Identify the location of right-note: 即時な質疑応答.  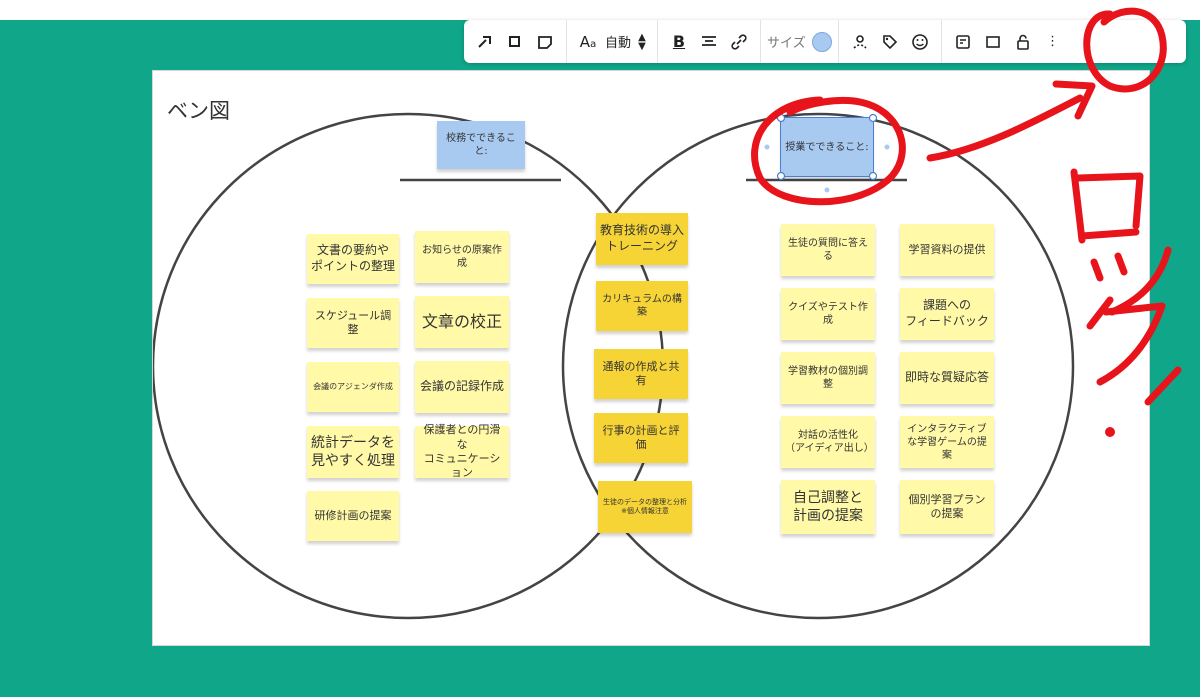
(947, 378).